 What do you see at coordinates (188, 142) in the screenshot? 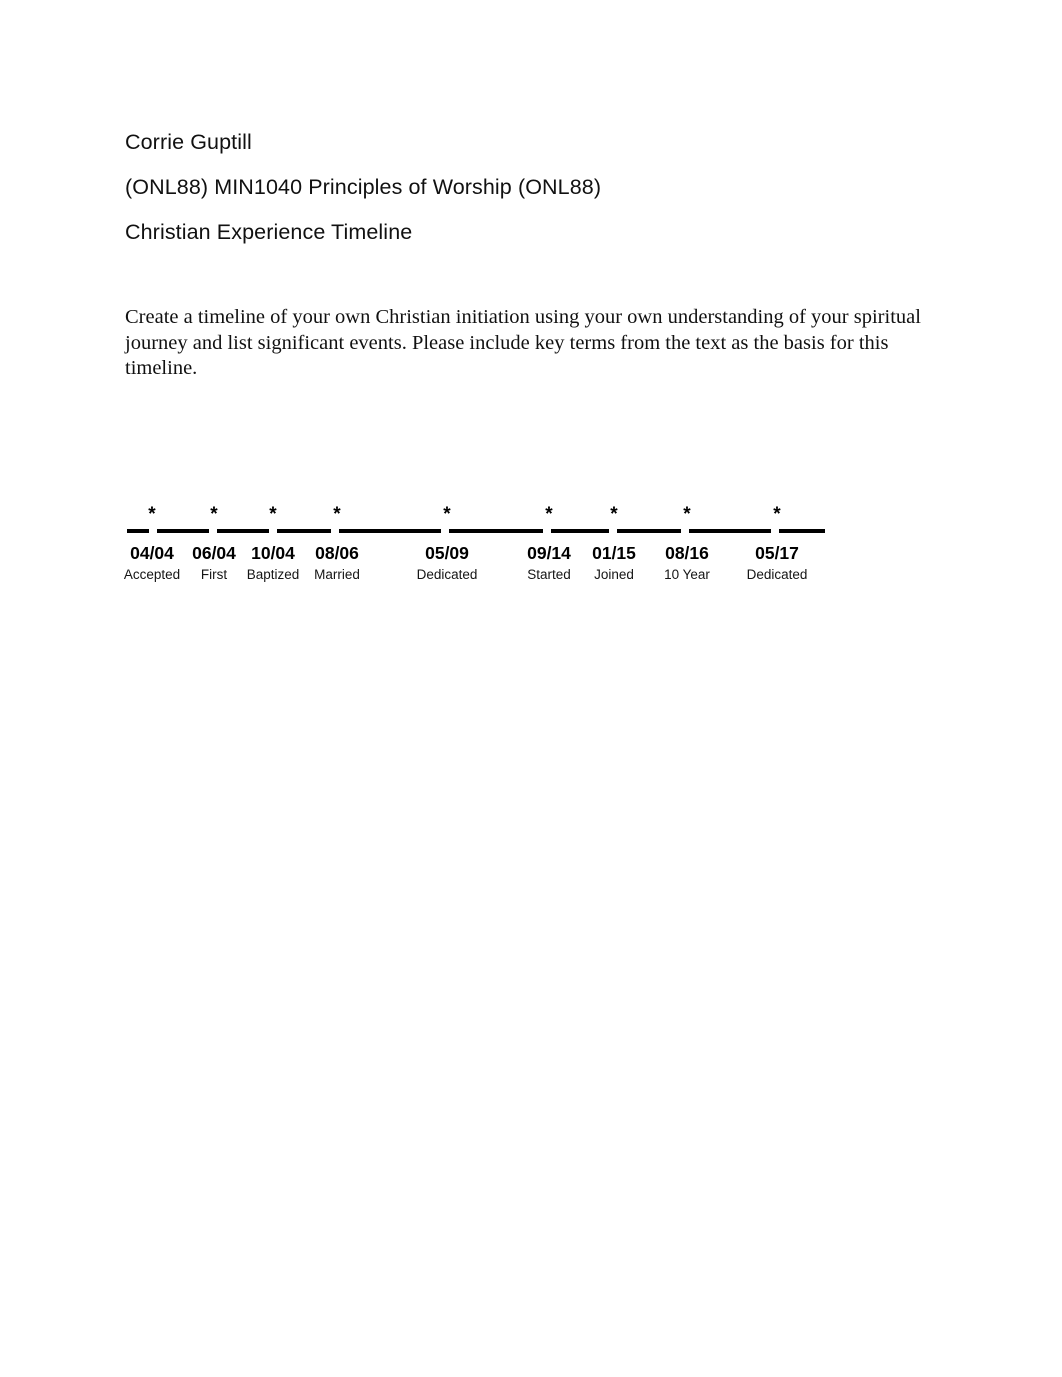
I see `author-name: Corrie Guptill` at bounding box center [188, 142].